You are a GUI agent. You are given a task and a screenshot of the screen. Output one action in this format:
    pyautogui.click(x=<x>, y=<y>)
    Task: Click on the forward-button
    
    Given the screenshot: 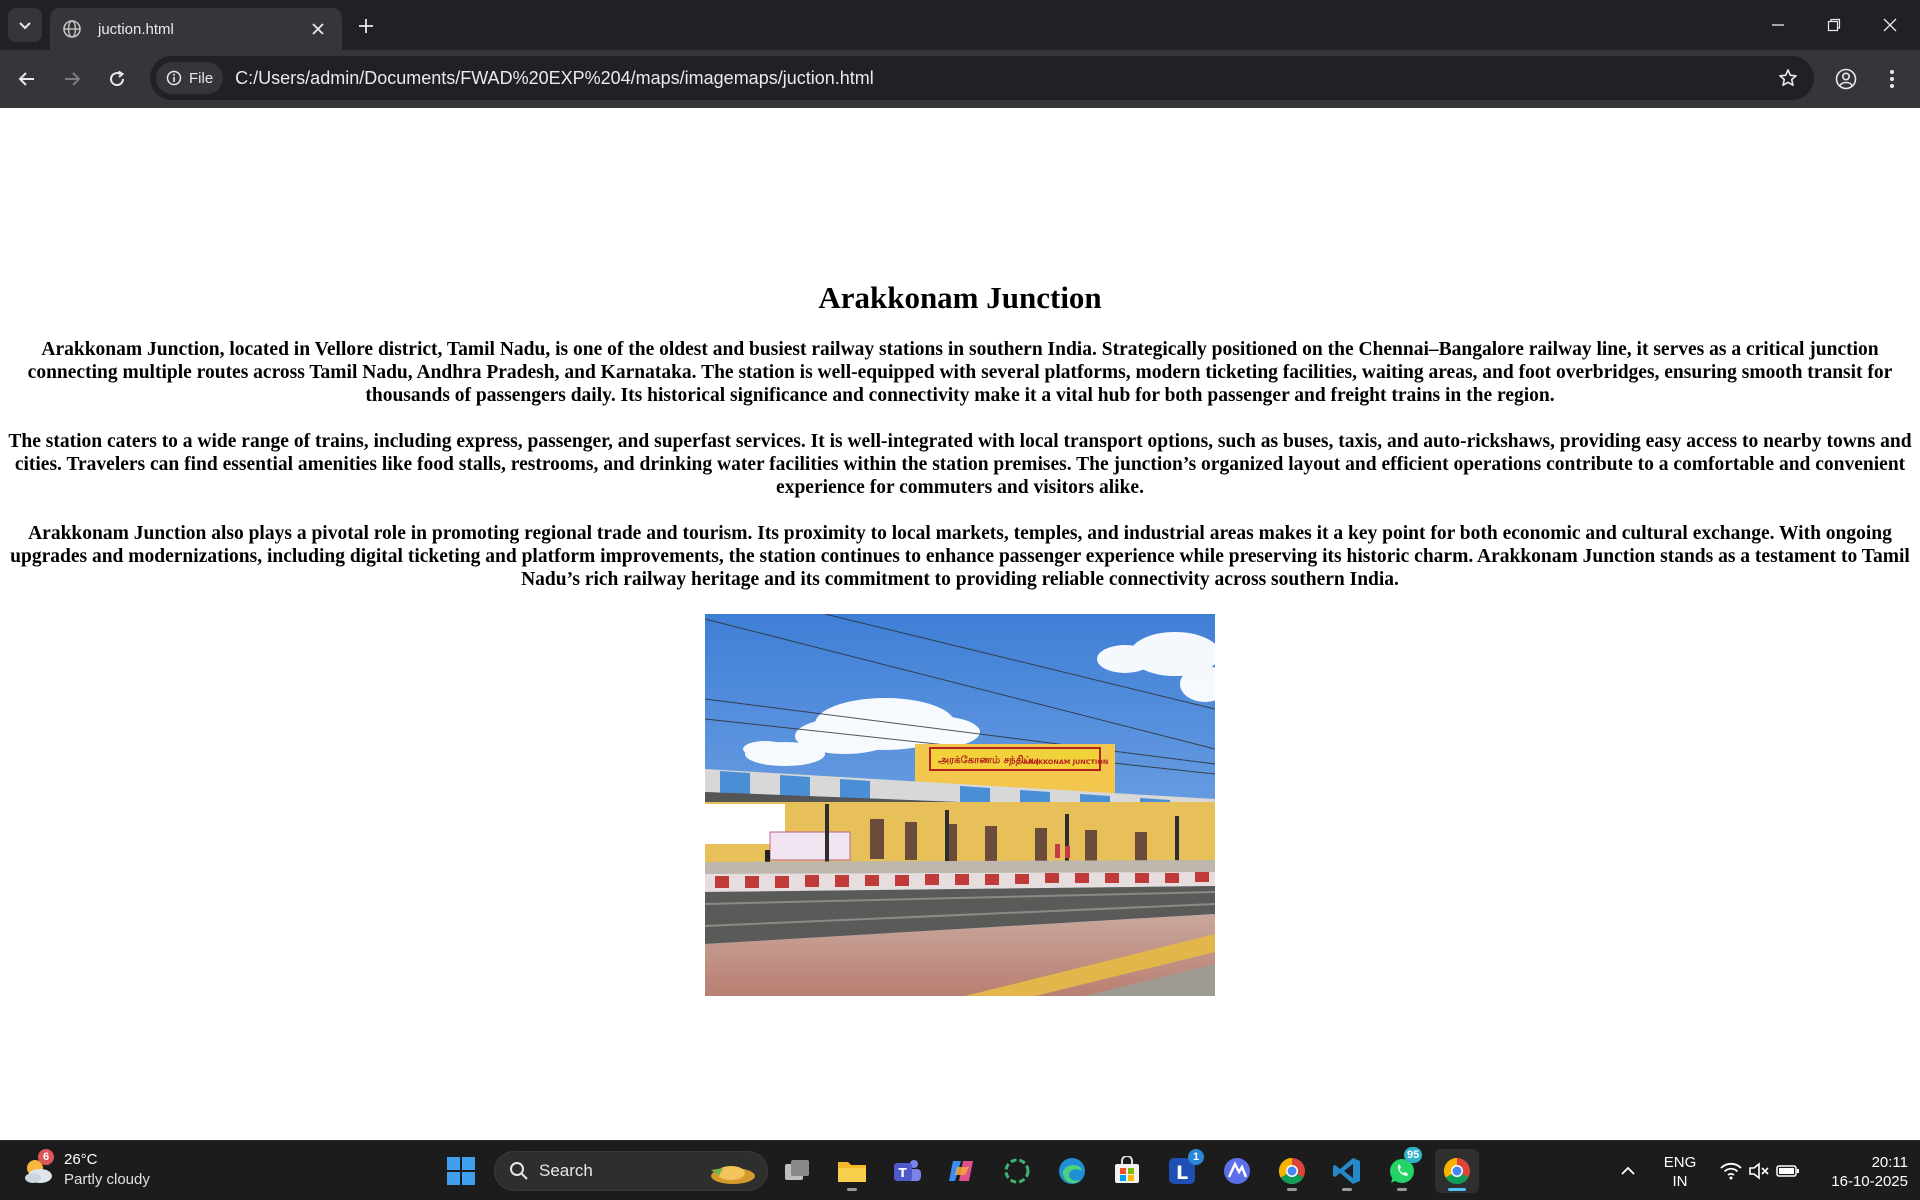 What is the action you would take?
    pyautogui.click(x=72, y=79)
    